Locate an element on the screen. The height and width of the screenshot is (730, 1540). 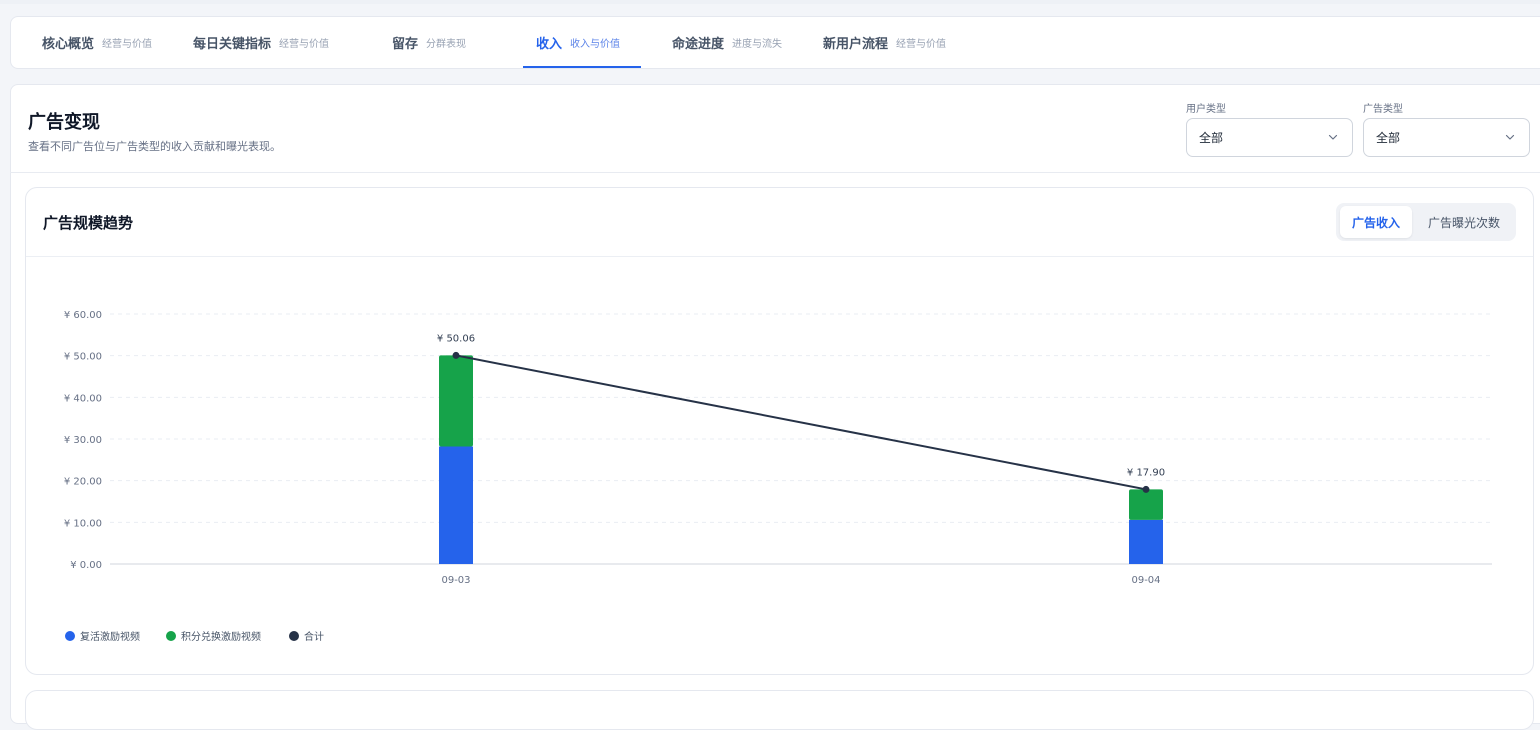
x-tick-label: 09-04 is located at coordinates (1145, 580).